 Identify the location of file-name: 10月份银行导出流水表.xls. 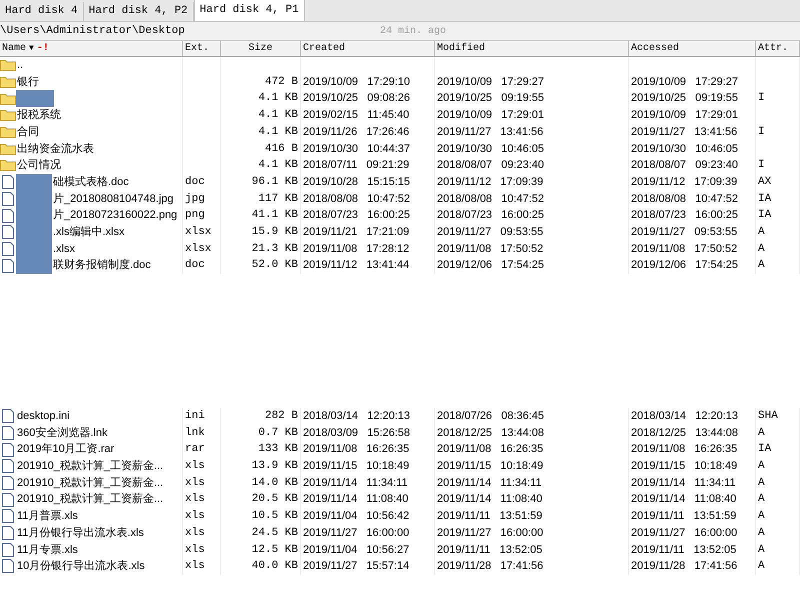
(80, 566).